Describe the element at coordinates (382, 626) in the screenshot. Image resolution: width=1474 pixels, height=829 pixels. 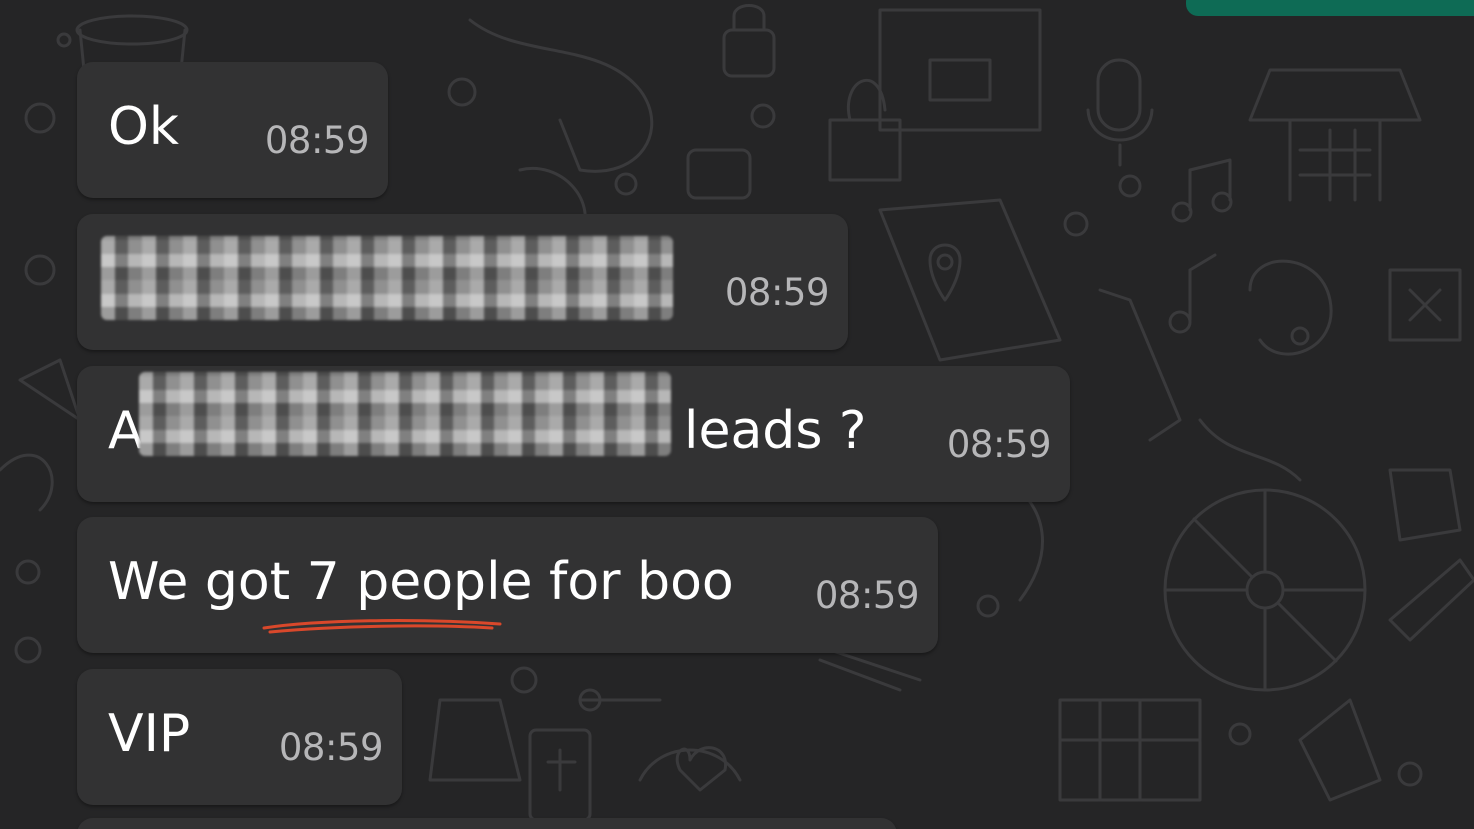
I see `red-underline-annotation` at that location.